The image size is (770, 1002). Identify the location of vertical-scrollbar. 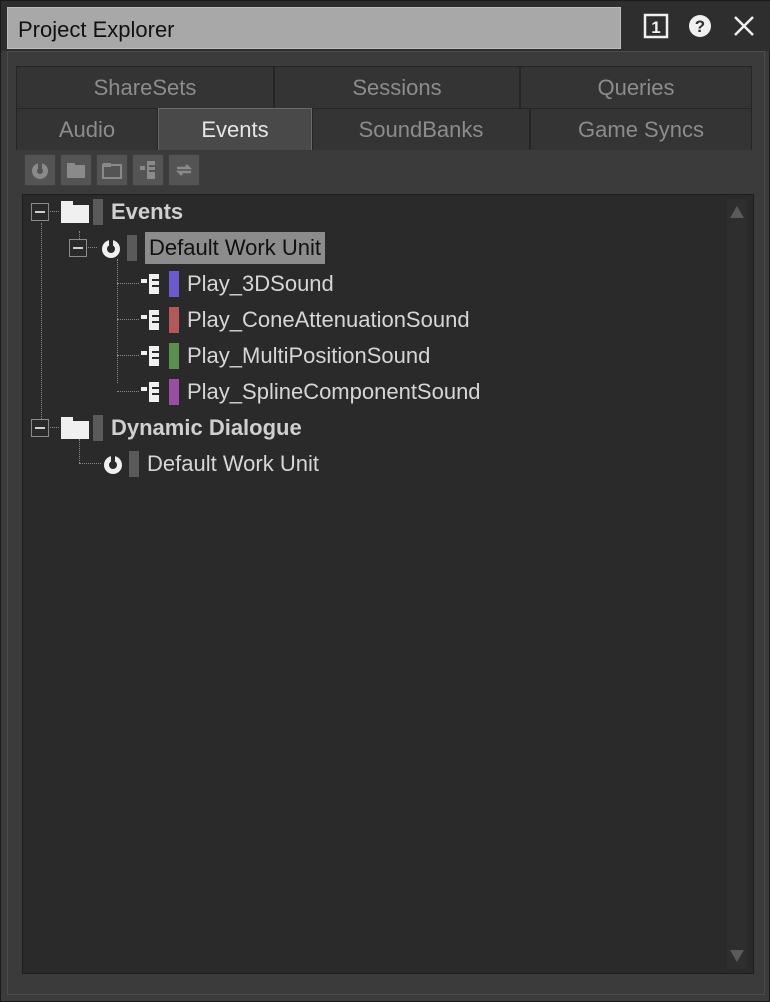
(737, 584).